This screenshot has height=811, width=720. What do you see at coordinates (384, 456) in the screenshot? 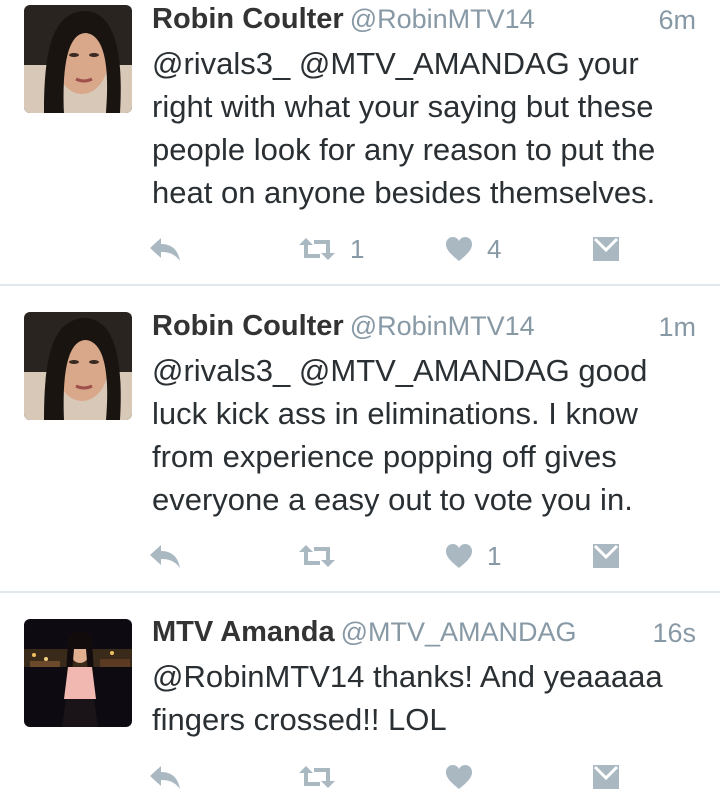
I see `tweet-text-line: from experience popping off gives` at bounding box center [384, 456].